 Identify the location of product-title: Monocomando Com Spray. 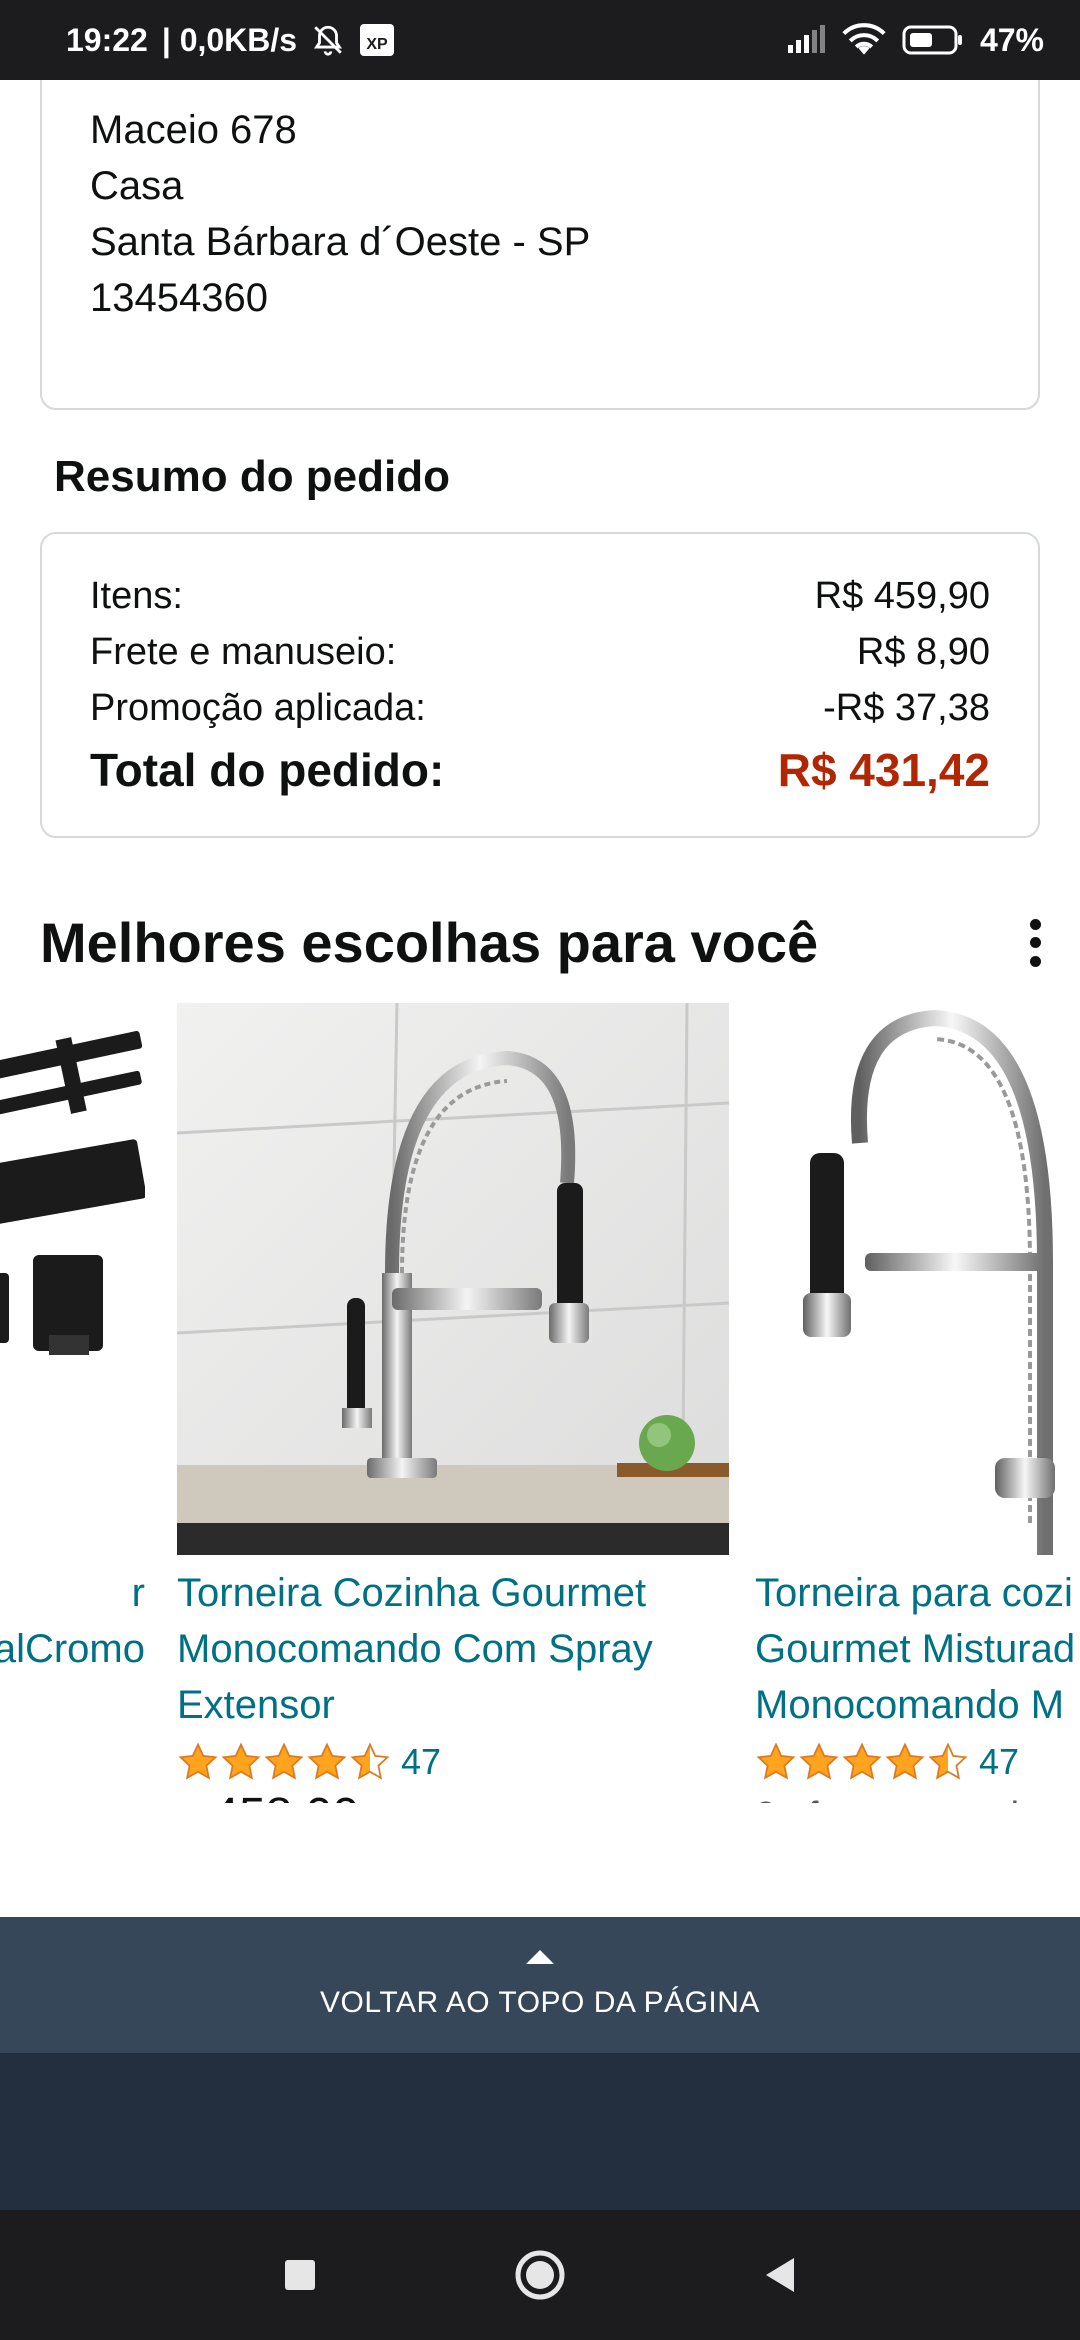
(453, 1649).